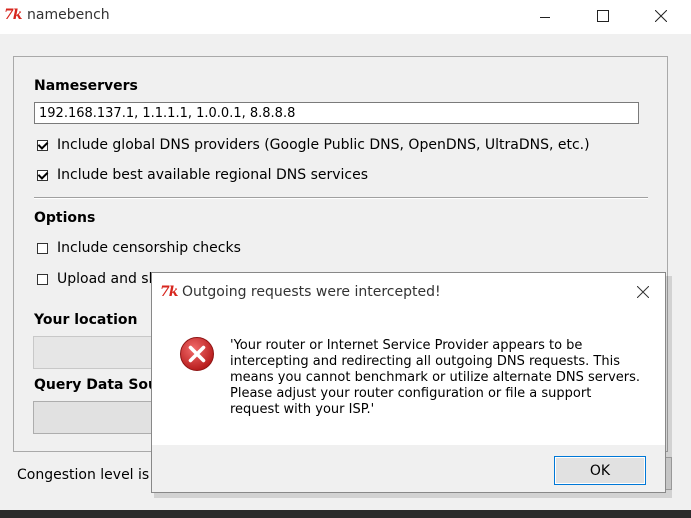 This screenshot has width=691, height=518. What do you see at coordinates (107, 279) in the screenshot?
I see `upload-label: Upload and sh` at bounding box center [107, 279].